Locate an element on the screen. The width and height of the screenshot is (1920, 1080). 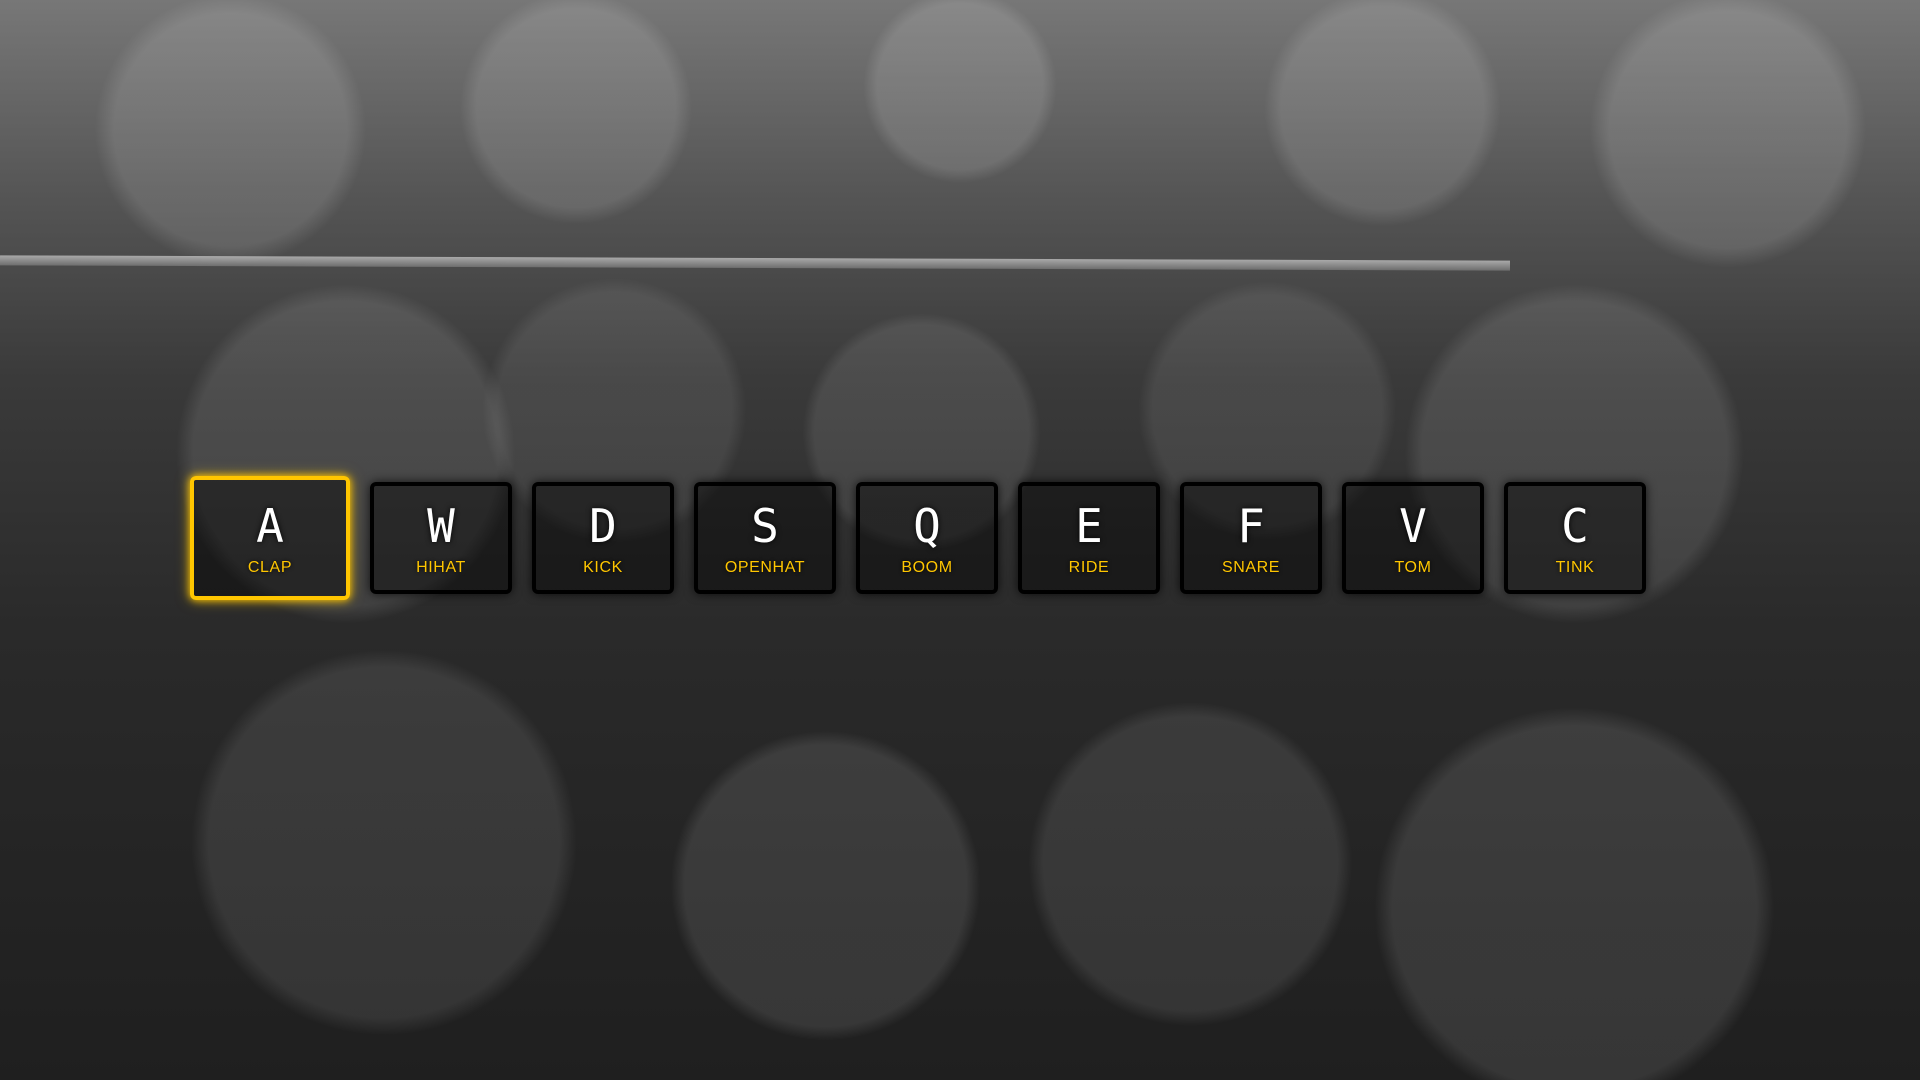
drum-key-a: A CLAP is located at coordinates (270, 538).